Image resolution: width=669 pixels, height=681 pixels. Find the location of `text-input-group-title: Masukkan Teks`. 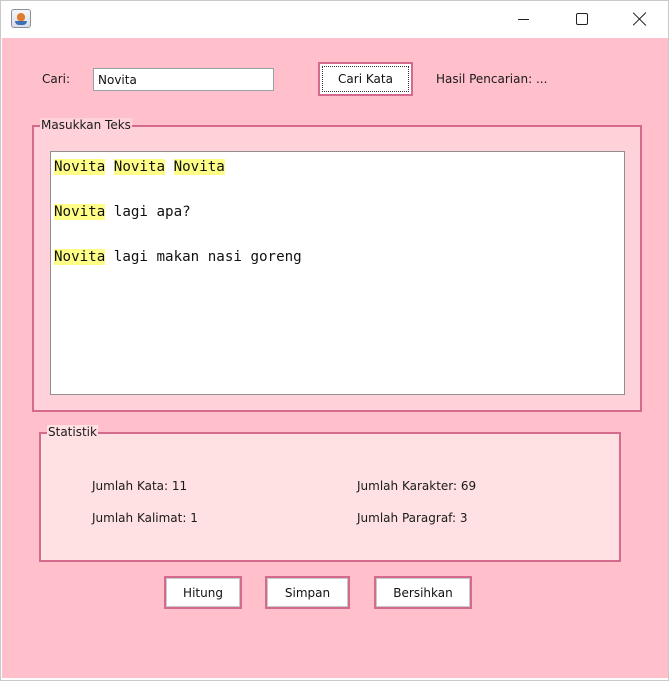

text-input-group-title: Masukkan Teks is located at coordinates (86, 125).